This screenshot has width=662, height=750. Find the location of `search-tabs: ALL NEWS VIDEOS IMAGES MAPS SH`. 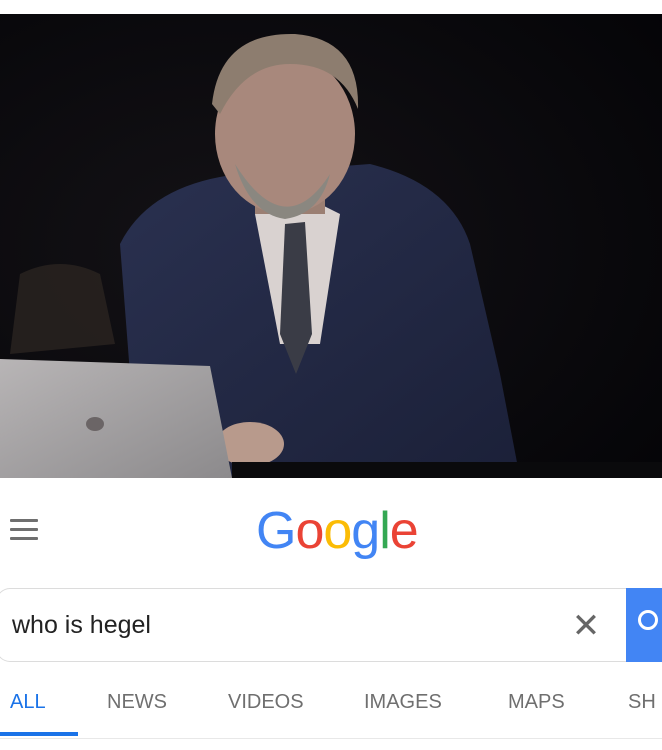

search-tabs: ALL NEWS VIDEOS IMAGES MAPS SH is located at coordinates (331, 706).